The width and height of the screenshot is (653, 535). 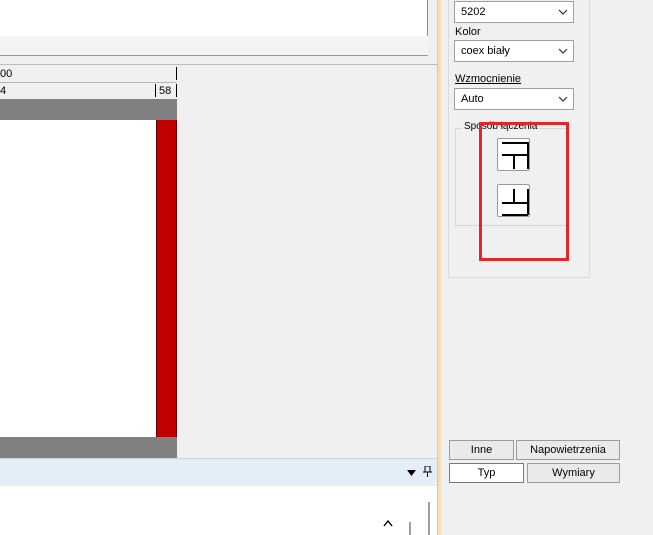 I want to click on profile-select-value: 5202, so click(x=473, y=12).